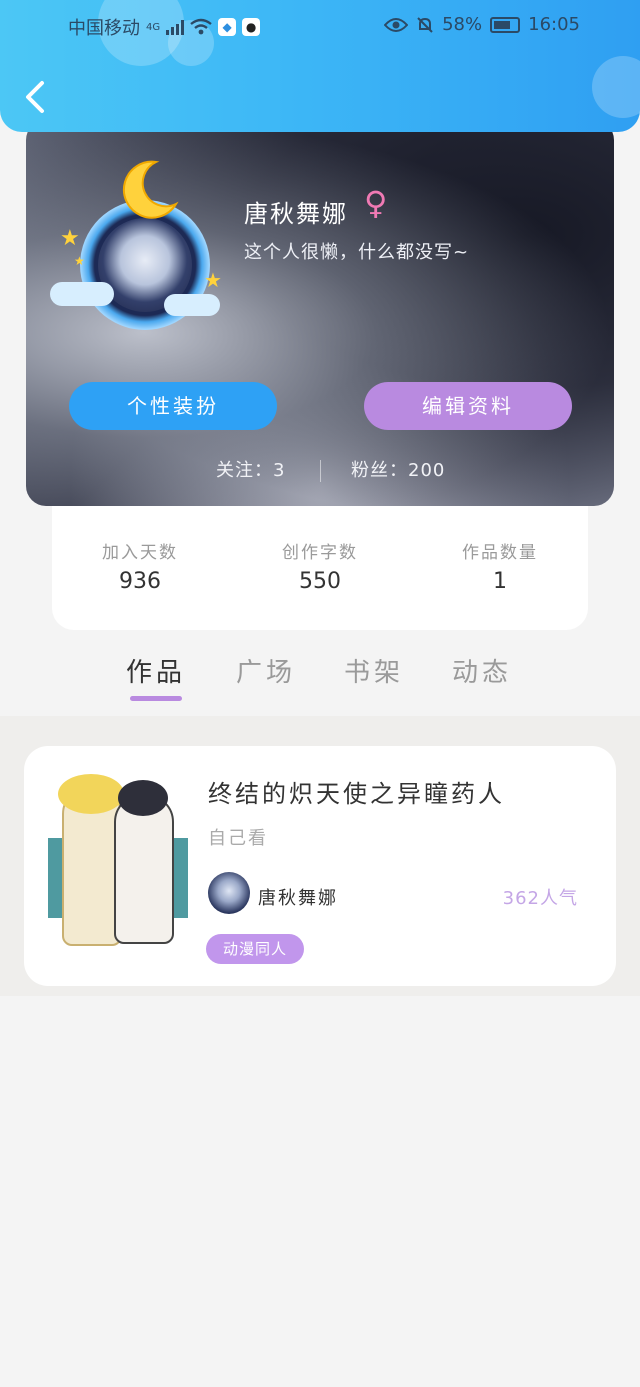  Describe the element at coordinates (396, 24) in the screenshot. I see `eye-icon` at that location.